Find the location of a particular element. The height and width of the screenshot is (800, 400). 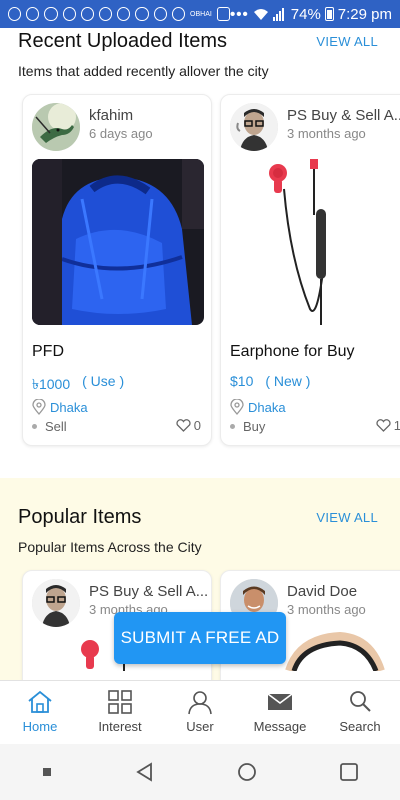

battery-percent: 74% is located at coordinates (305, 14).